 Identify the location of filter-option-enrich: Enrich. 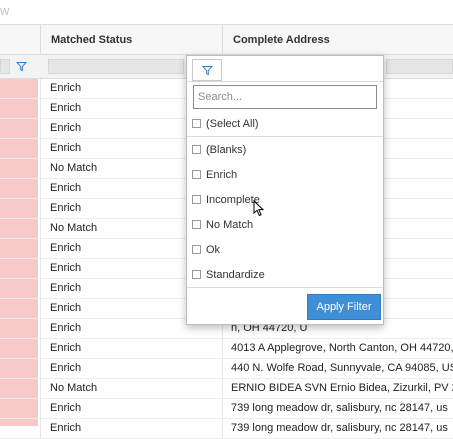
(214, 175).